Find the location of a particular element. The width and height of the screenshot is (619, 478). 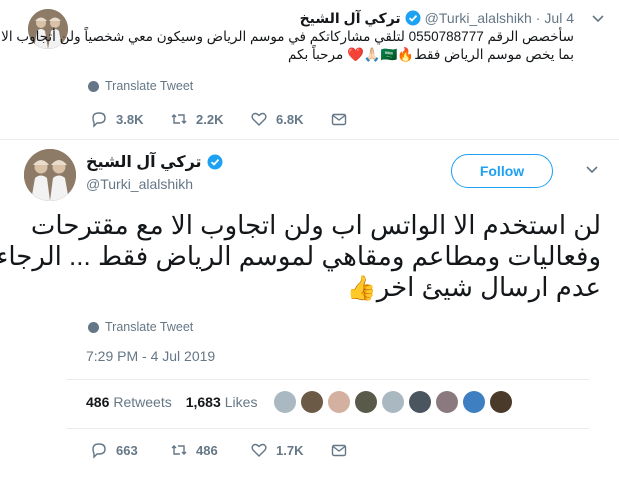

likes-stat-count: 1,683 is located at coordinates (203, 402).